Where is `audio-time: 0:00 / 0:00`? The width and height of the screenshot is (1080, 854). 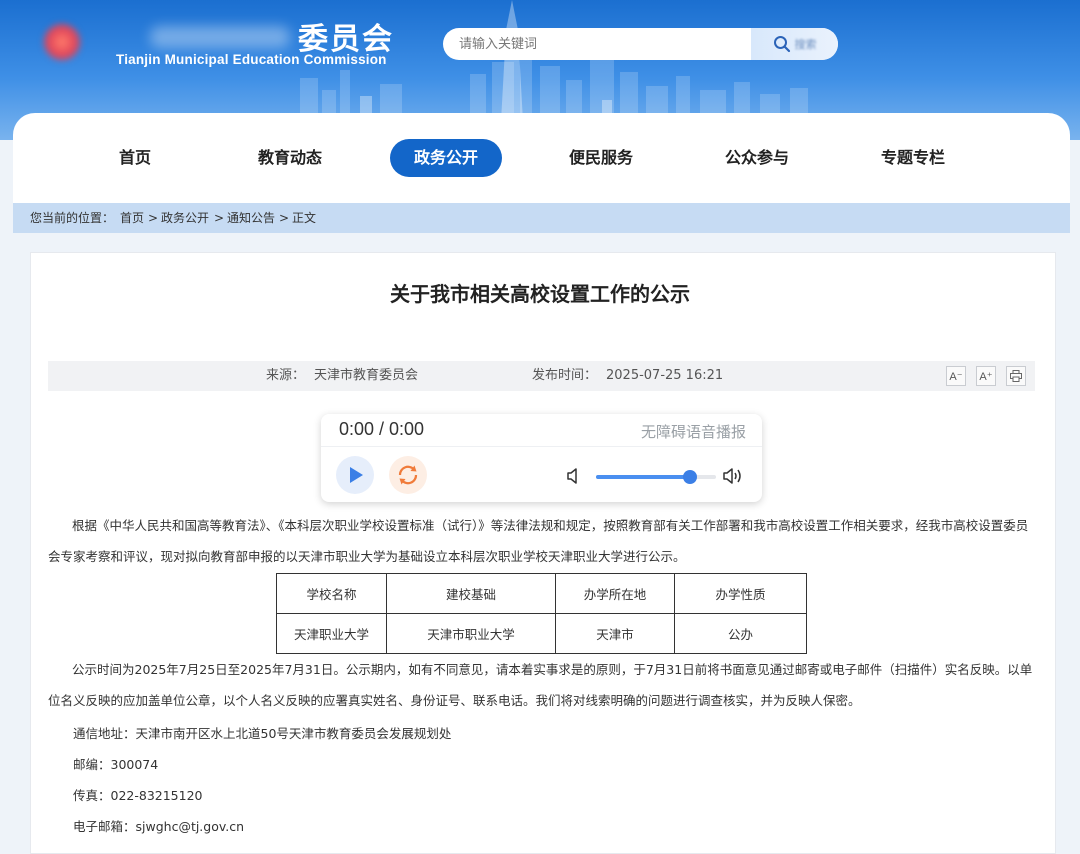
audio-time: 0:00 / 0:00 is located at coordinates (382, 429).